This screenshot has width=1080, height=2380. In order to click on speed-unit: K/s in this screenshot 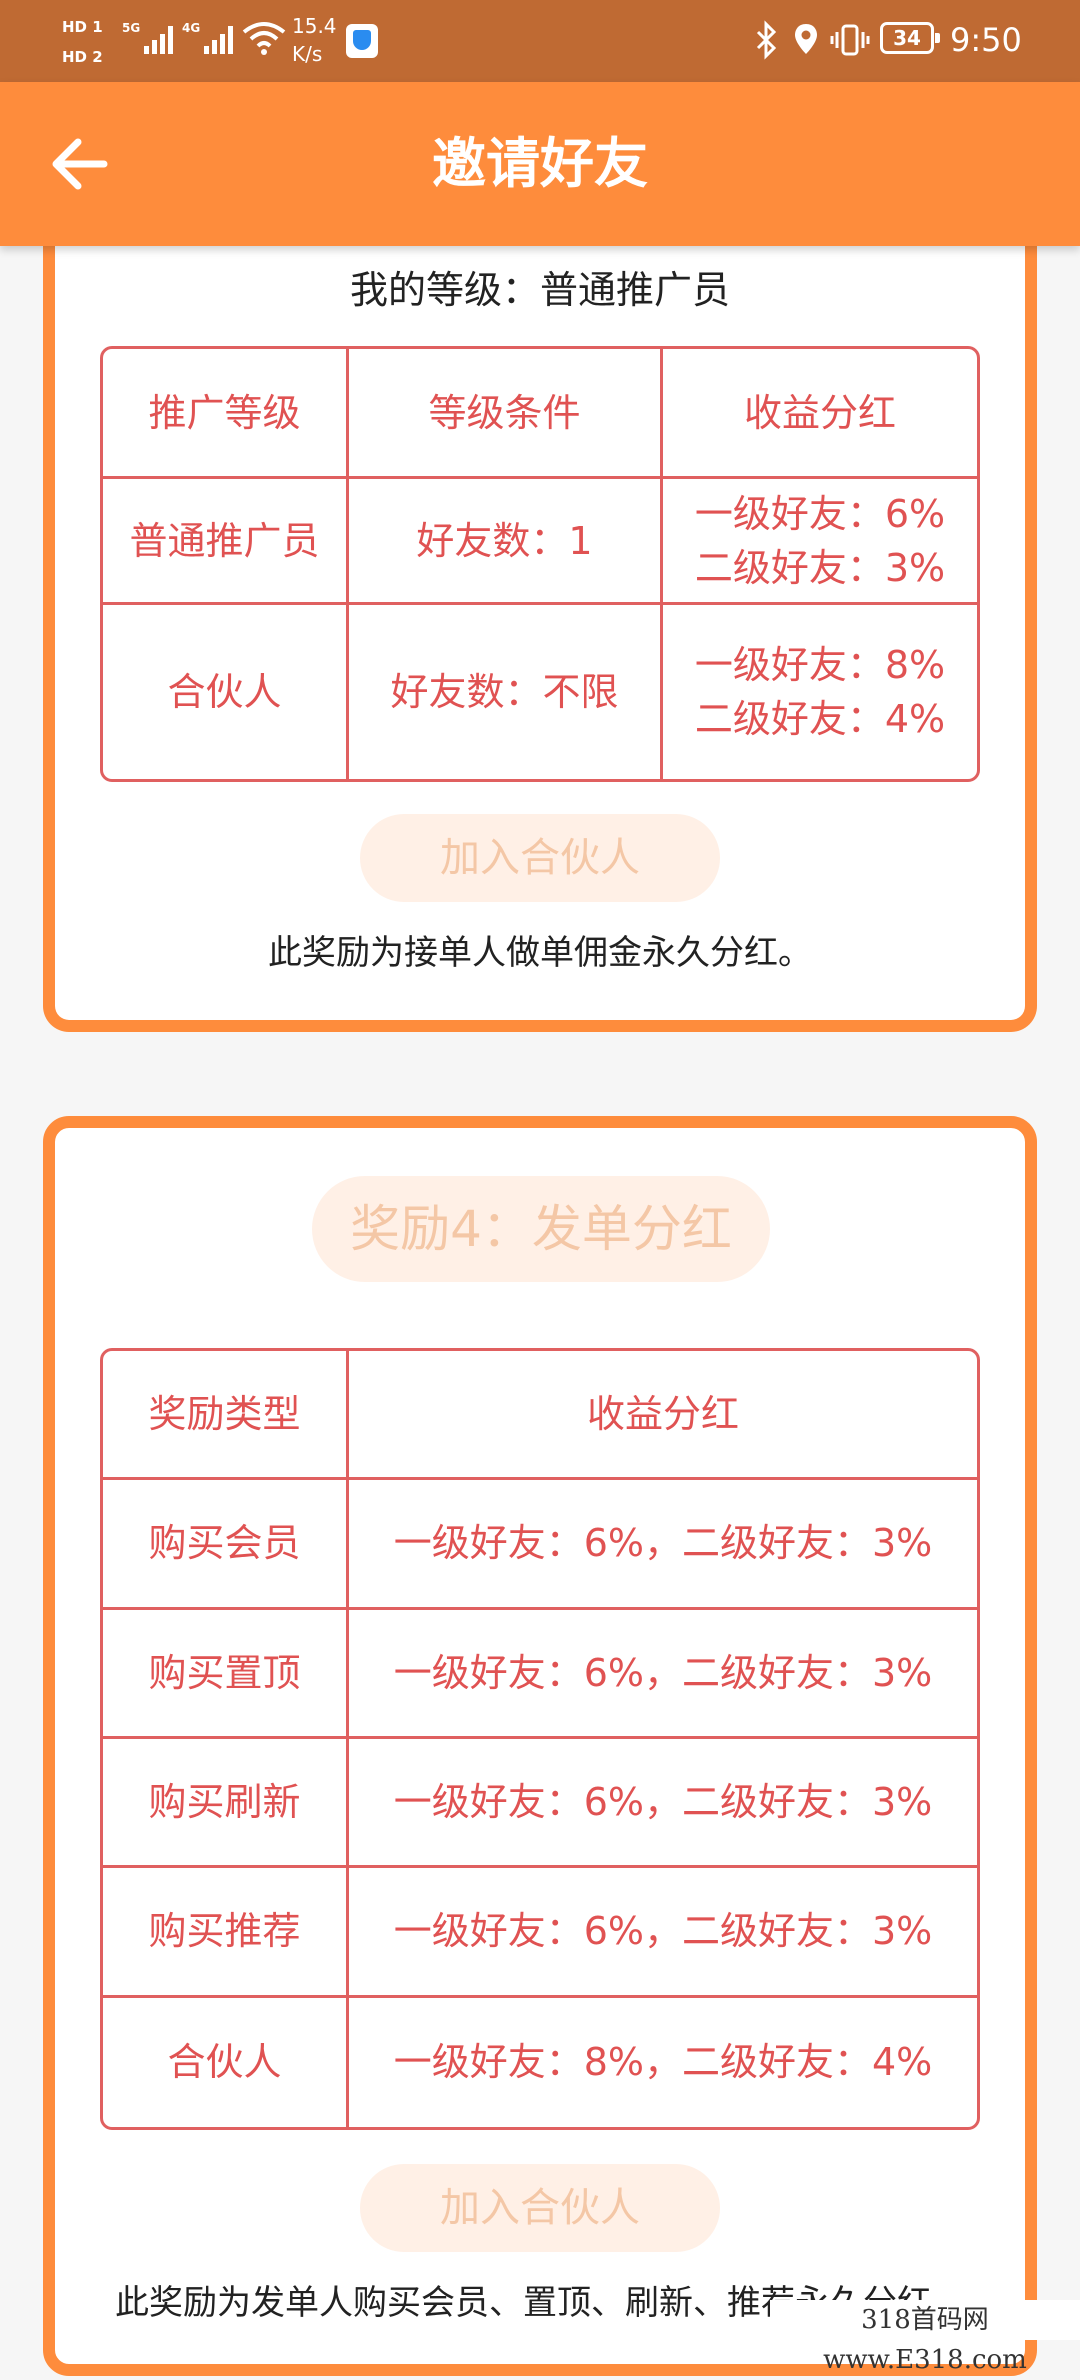, I will do `click(307, 54)`.